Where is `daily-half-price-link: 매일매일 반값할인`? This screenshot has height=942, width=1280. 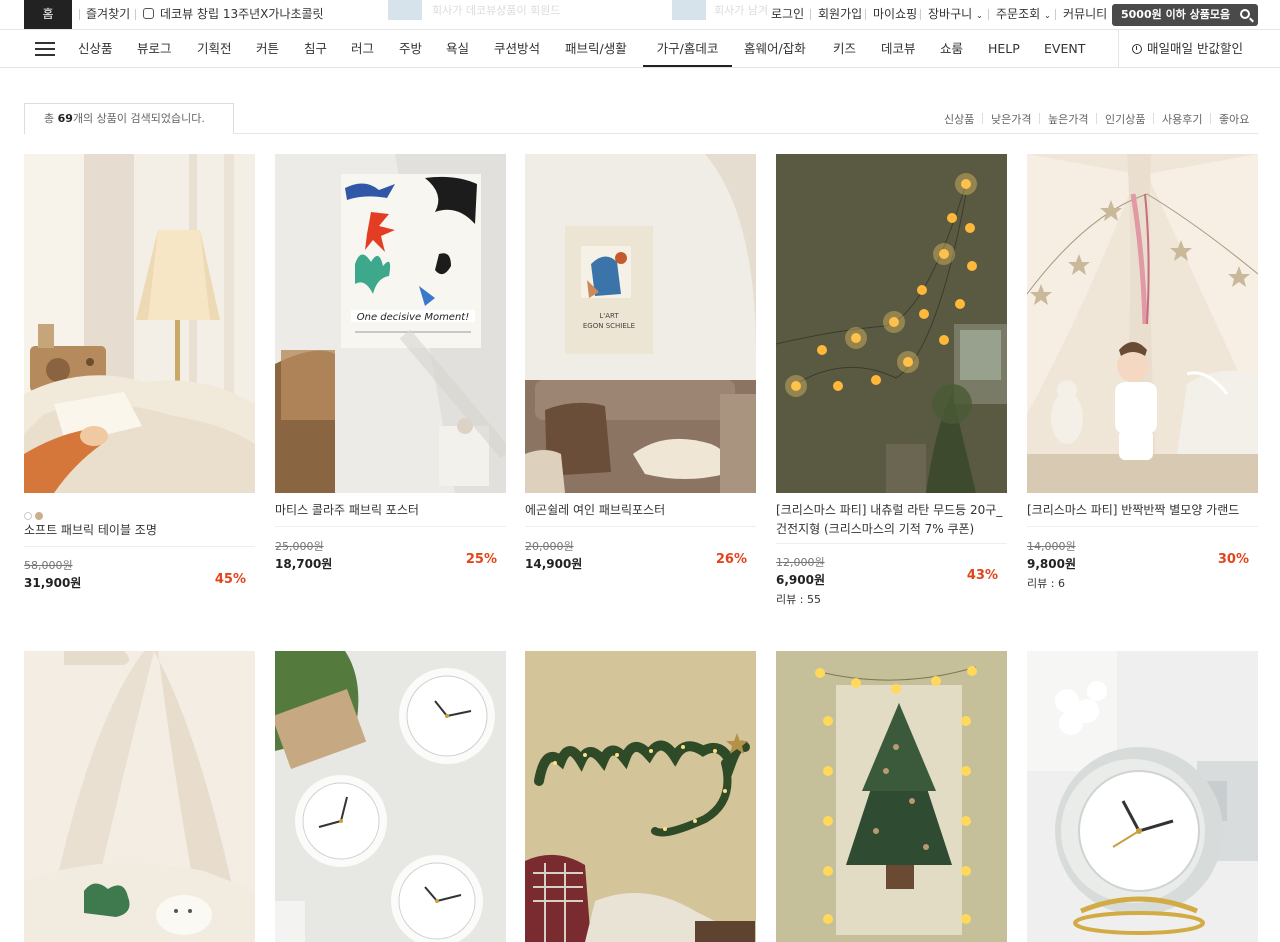
daily-half-price-link: 매일매일 반값할인 is located at coordinates (1199, 48).